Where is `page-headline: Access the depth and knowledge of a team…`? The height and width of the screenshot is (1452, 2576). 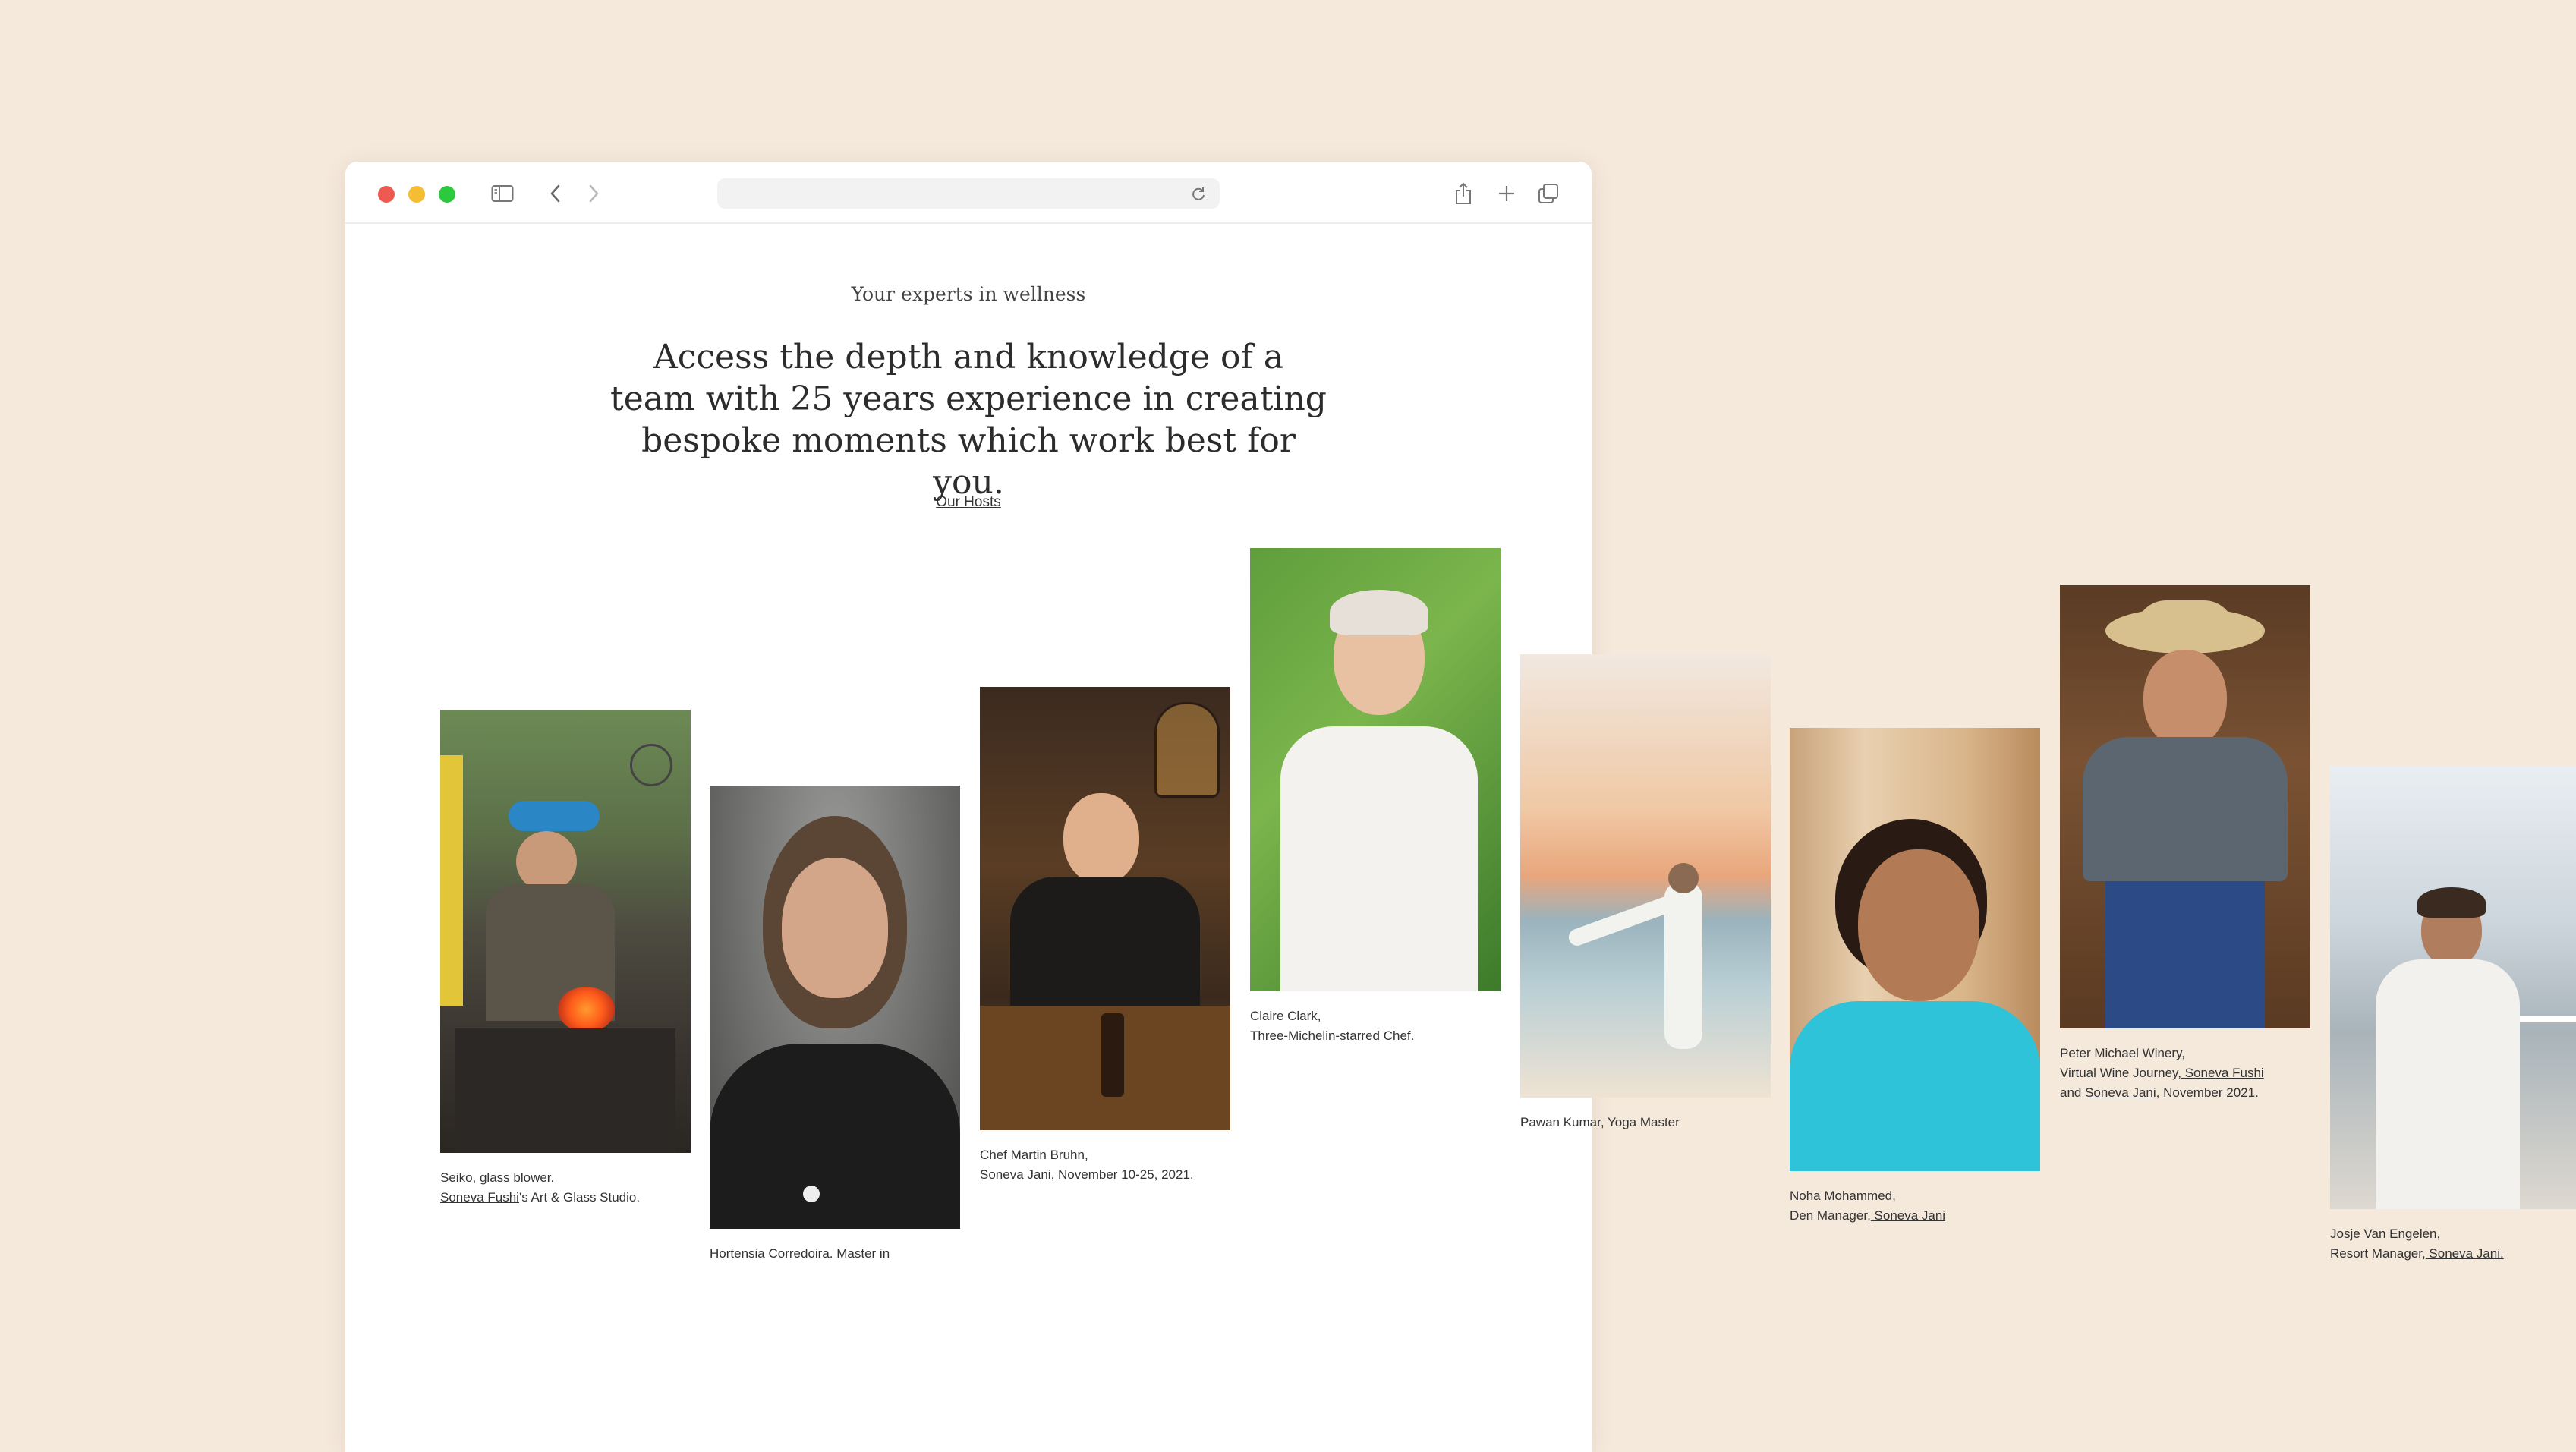 page-headline: Access the depth and knowledge of a team… is located at coordinates (968, 420).